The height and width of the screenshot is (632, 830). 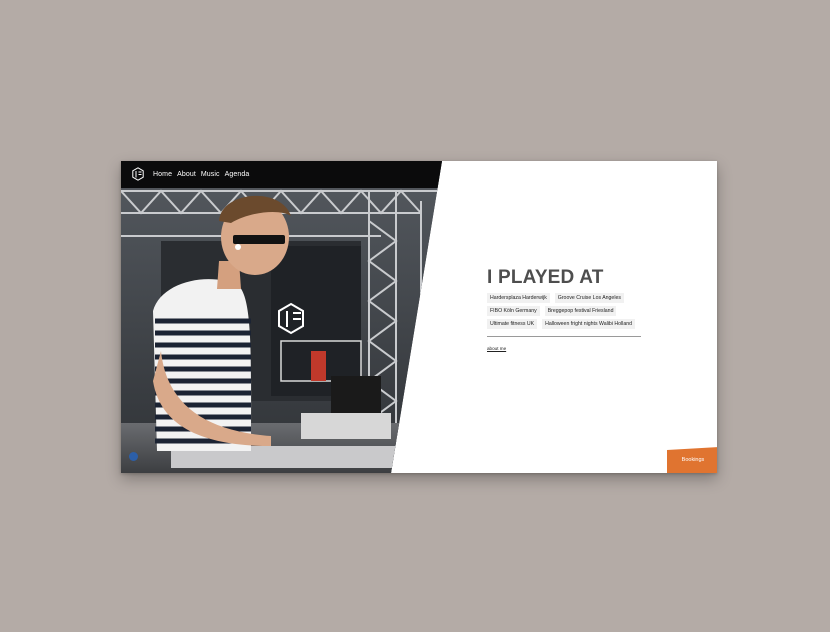 I want to click on venue-tag: Groove Cruise Los Angeles, so click(x=589, y=298).